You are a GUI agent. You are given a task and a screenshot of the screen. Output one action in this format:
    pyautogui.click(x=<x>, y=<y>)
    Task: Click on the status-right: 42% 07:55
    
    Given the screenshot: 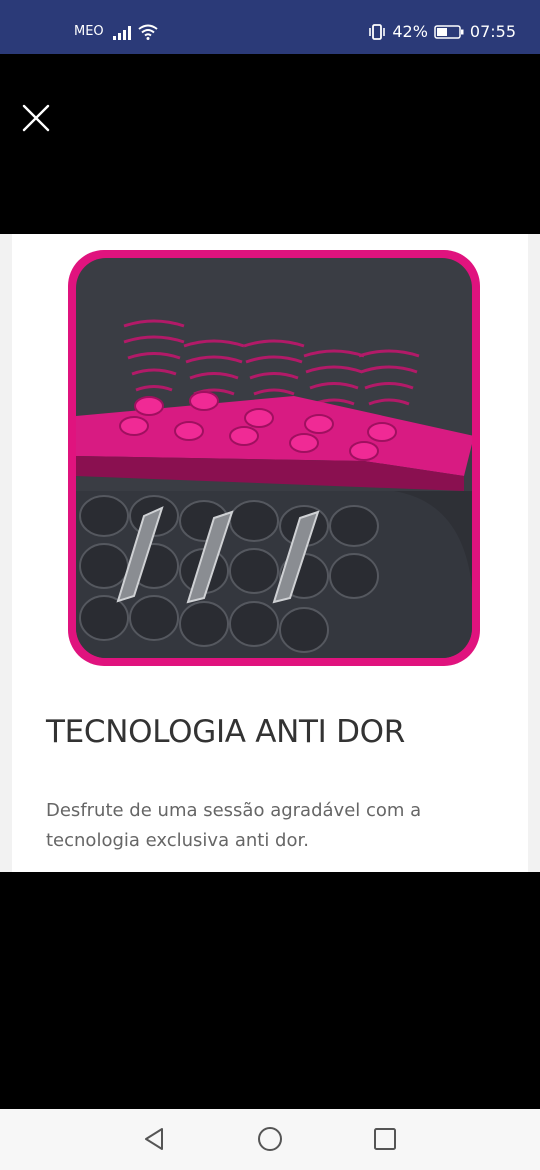 What is the action you would take?
    pyautogui.click(x=442, y=31)
    